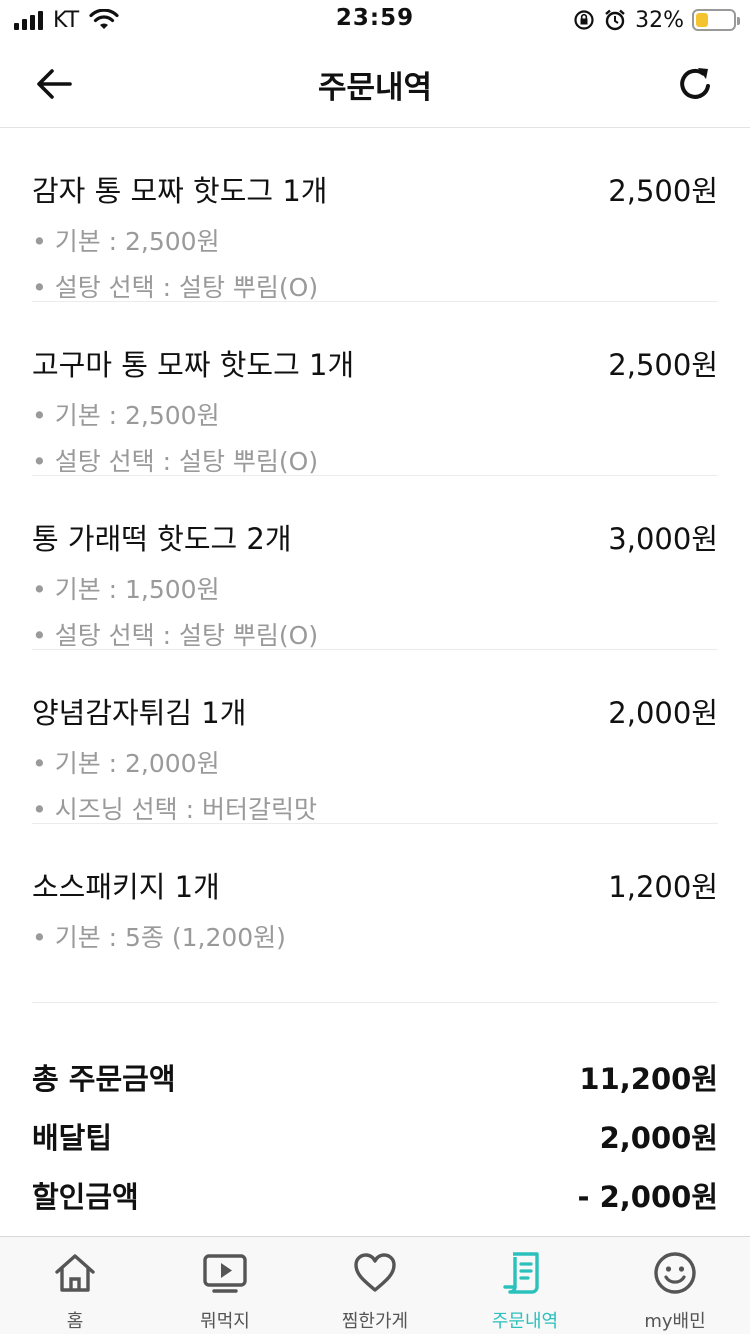  What do you see at coordinates (126, 887) in the screenshot?
I see `item-title: 소스패키지 1개` at bounding box center [126, 887].